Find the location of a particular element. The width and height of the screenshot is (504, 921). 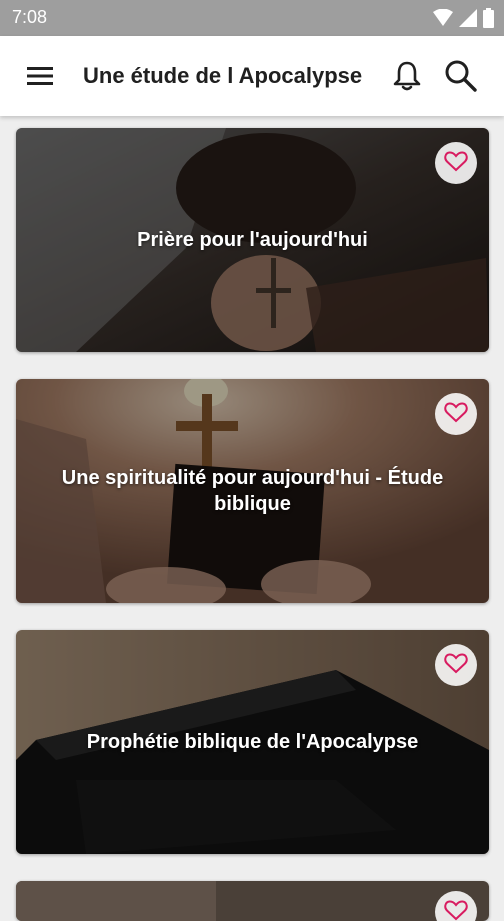

signal-icon is located at coordinates (468, 18).